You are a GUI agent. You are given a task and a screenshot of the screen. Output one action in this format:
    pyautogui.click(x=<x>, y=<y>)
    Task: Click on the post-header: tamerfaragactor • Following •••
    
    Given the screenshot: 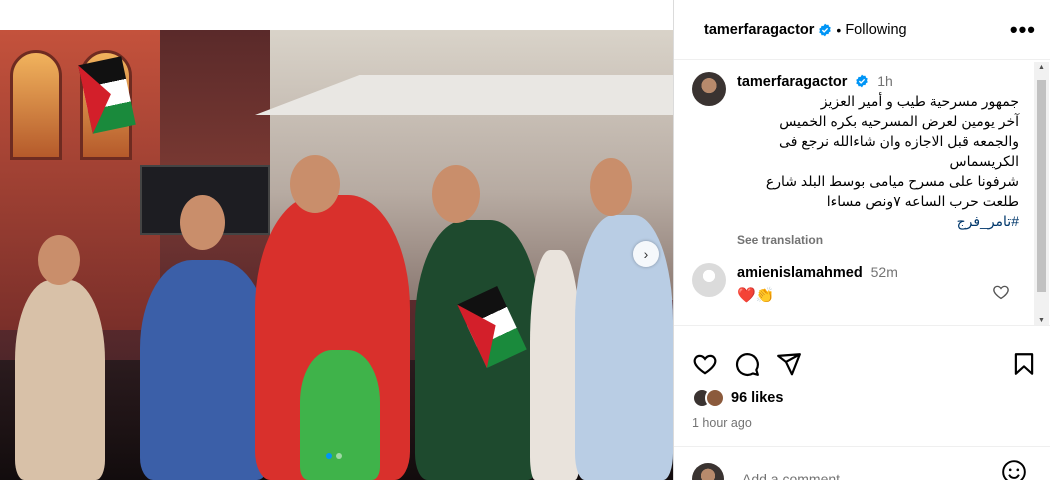 What is the action you would take?
    pyautogui.click(x=862, y=30)
    